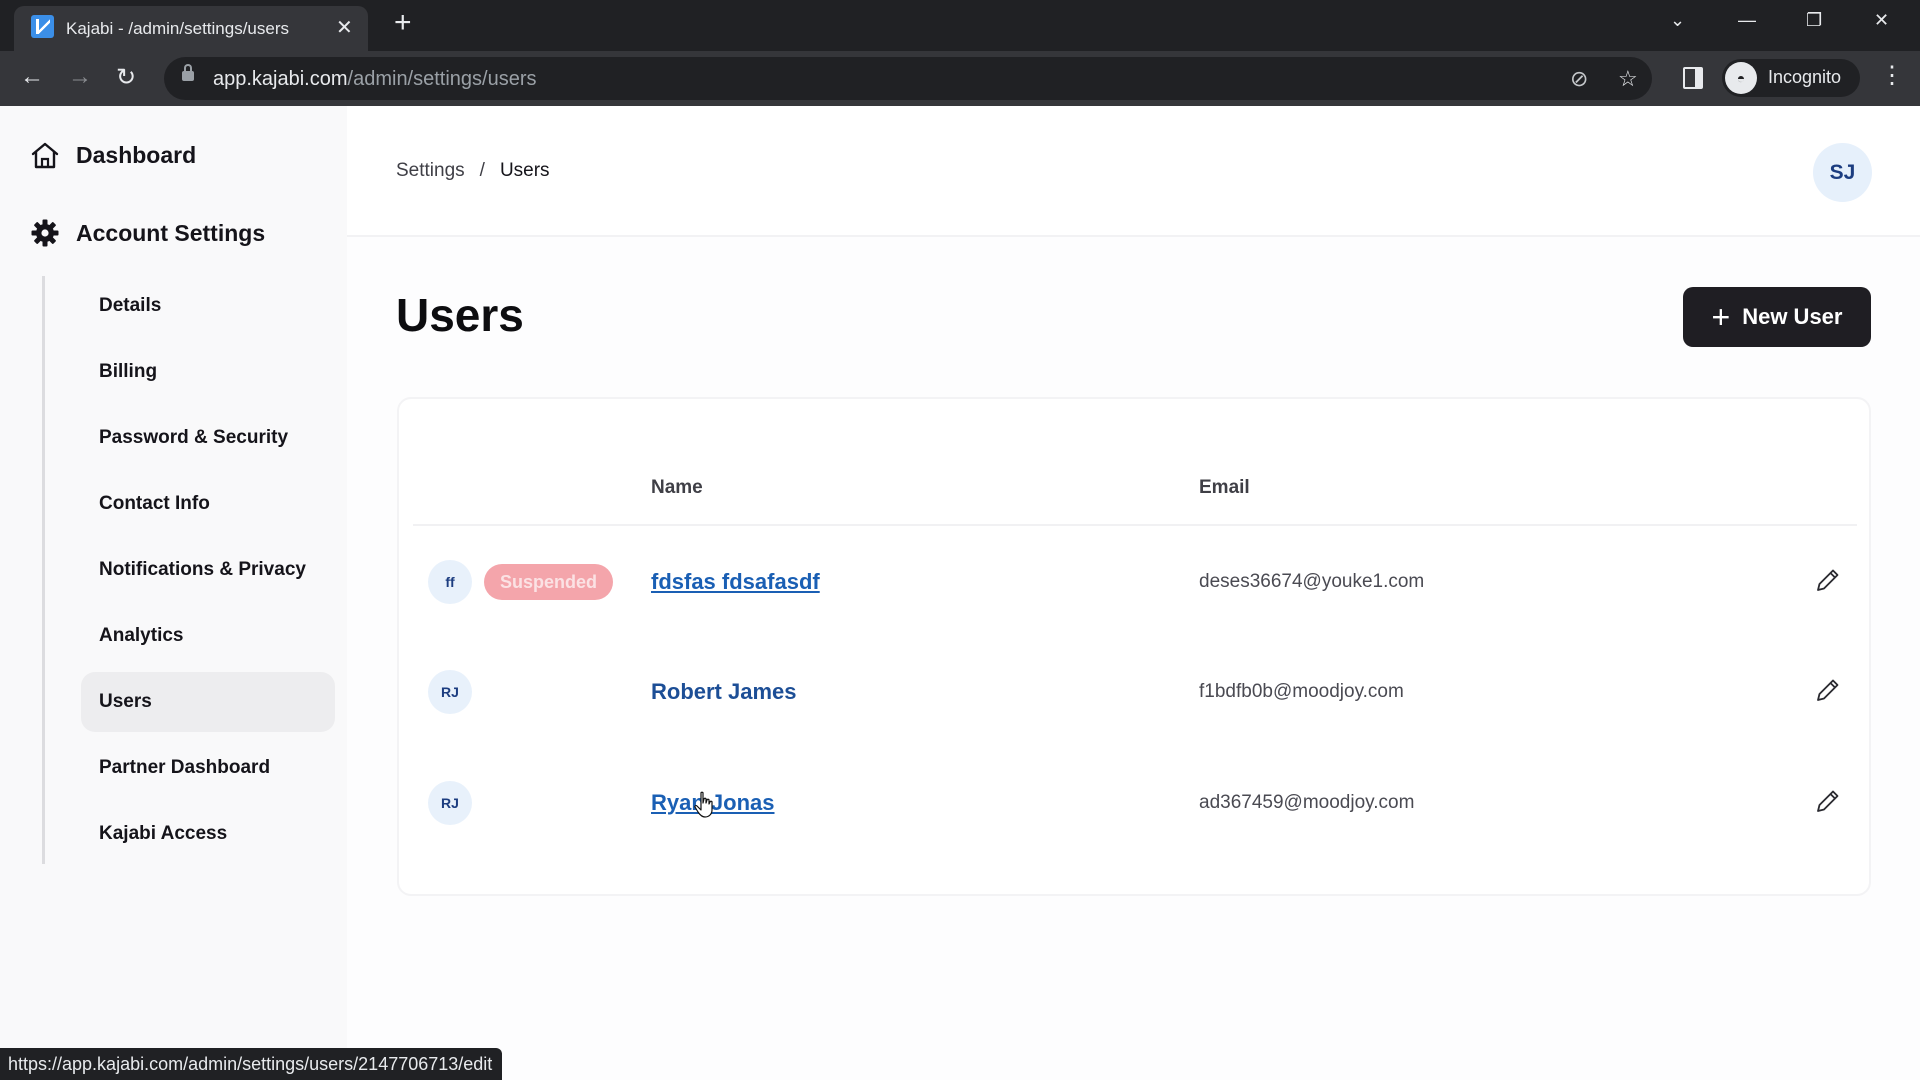 The image size is (1920, 1080). Describe the element at coordinates (1805, 77) in the screenshot. I see `incognito-label: Incognito` at that location.